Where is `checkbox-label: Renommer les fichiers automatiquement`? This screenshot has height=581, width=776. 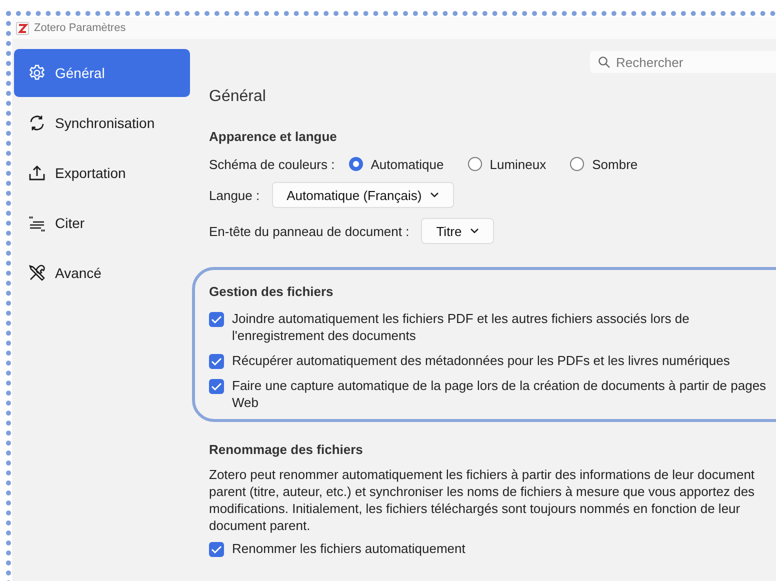
checkbox-label: Renommer les fichiers automatiquement is located at coordinates (349, 548).